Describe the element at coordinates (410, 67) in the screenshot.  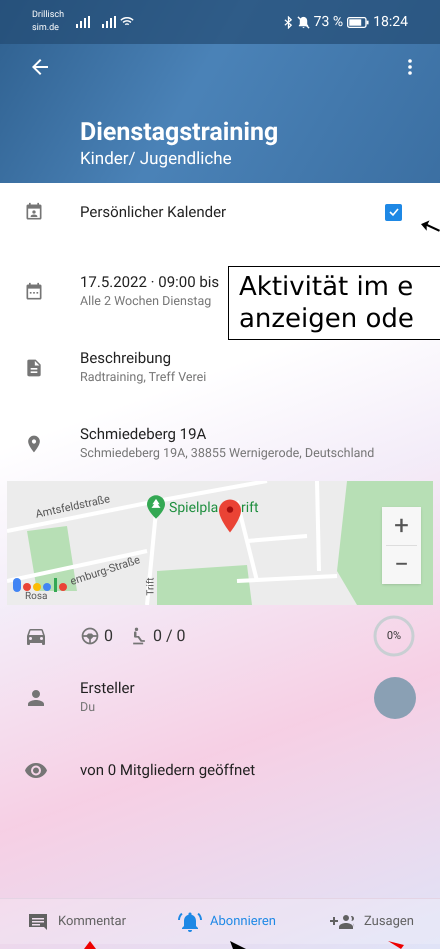
I see `more-options-icon` at that location.